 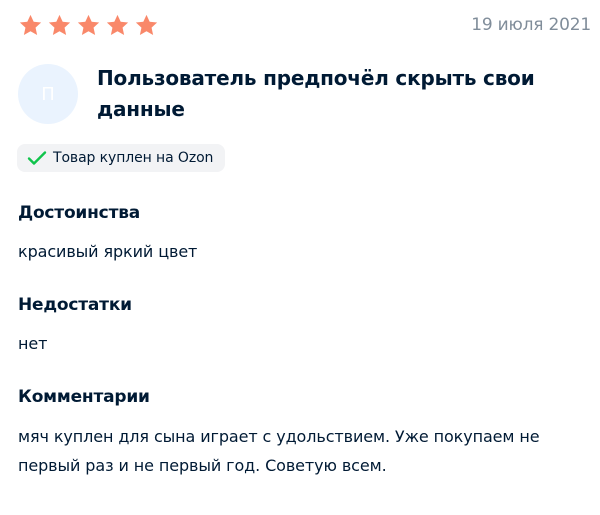 I want to click on review-date: 19 июля 2021, so click(x=531, y=25).